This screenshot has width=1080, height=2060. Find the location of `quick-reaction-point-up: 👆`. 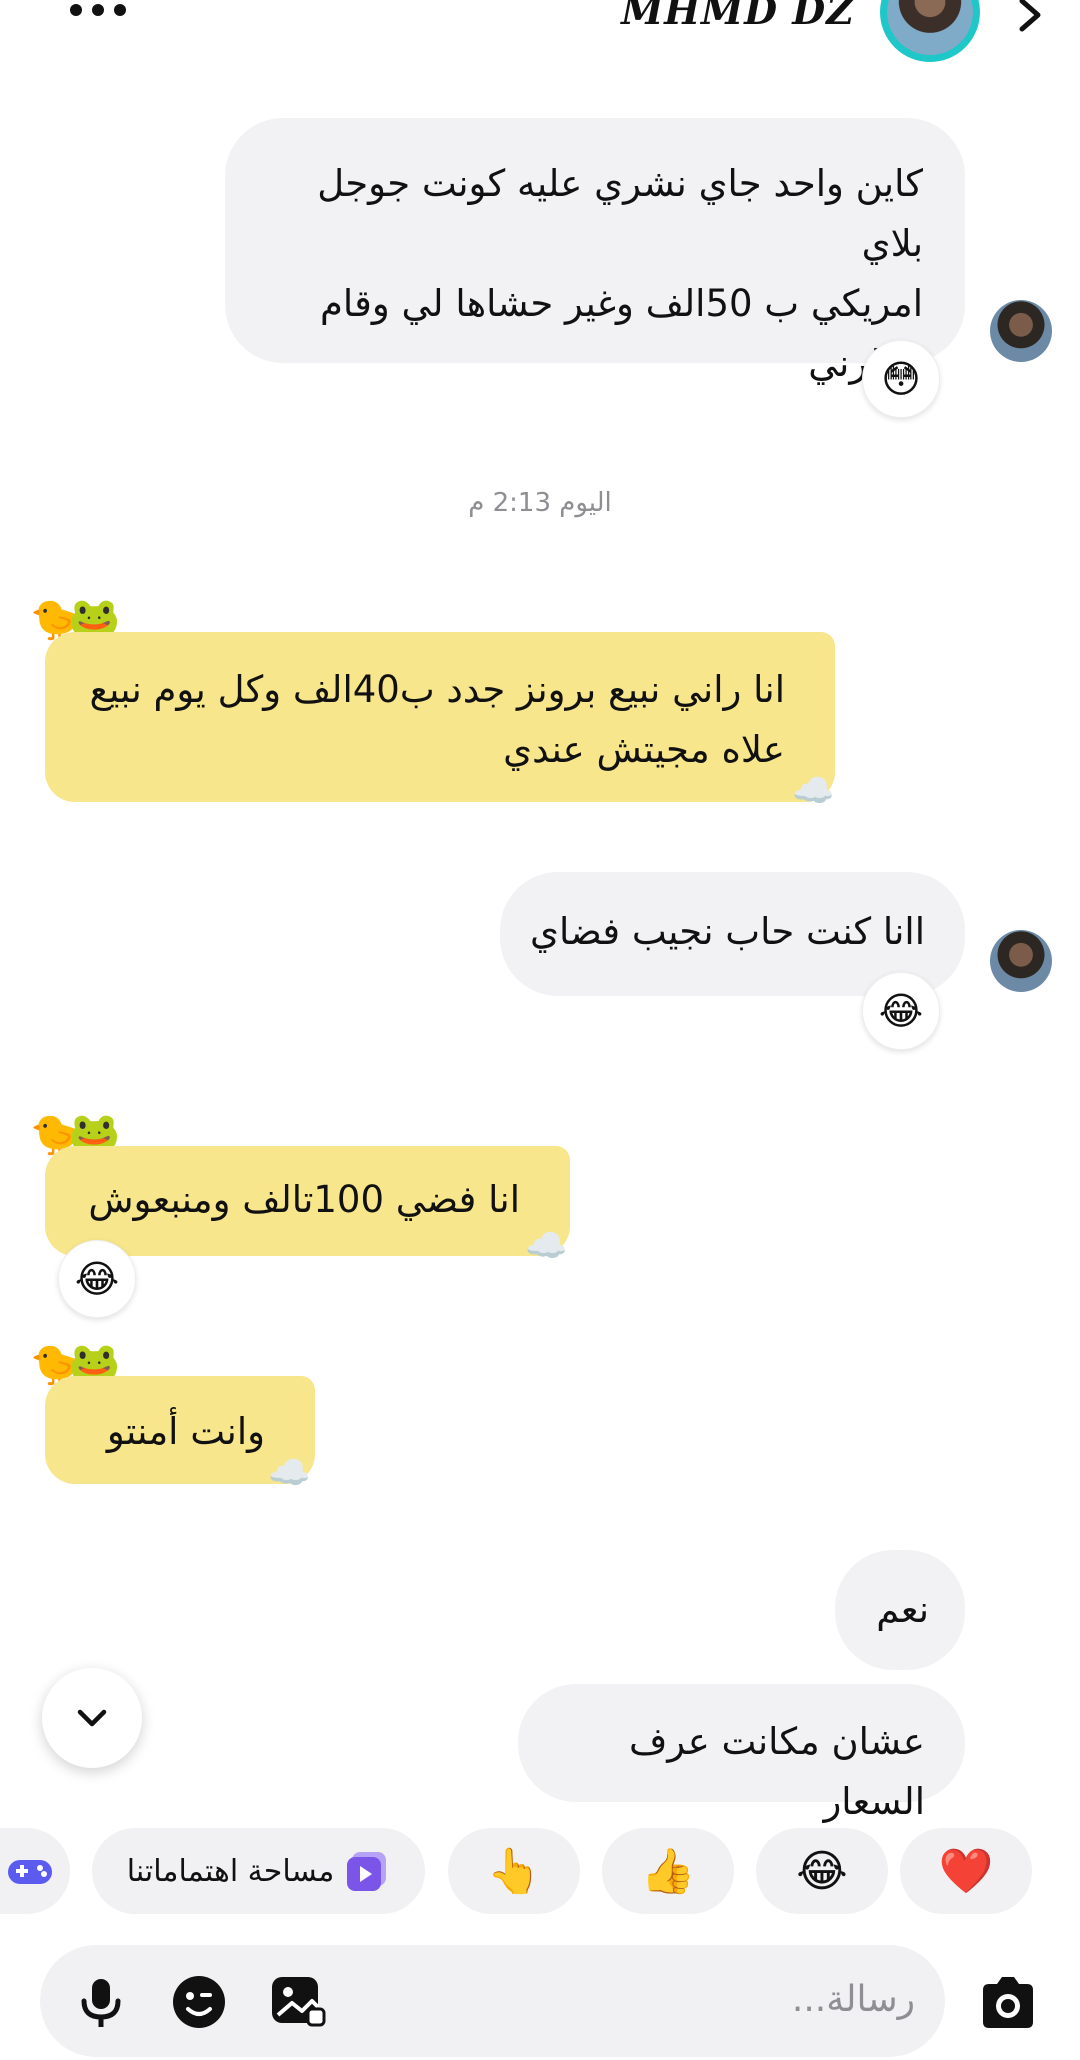

quick-reaction-point-up: 👆 is located at coordinates (514, 1871).